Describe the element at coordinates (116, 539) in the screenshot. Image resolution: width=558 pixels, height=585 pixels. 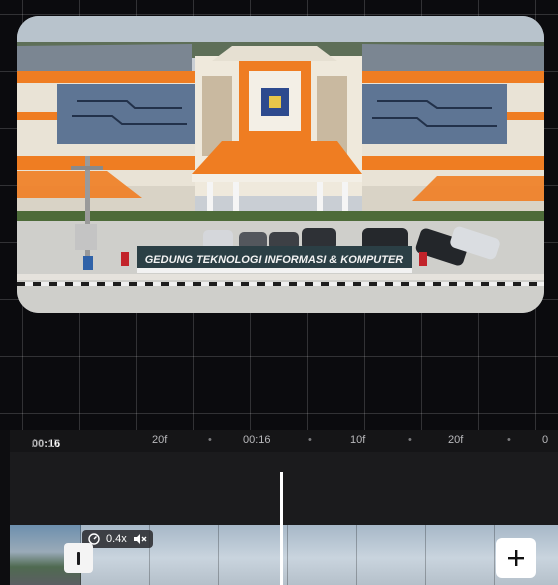
I see `speed-label: 0.4x` at that location.